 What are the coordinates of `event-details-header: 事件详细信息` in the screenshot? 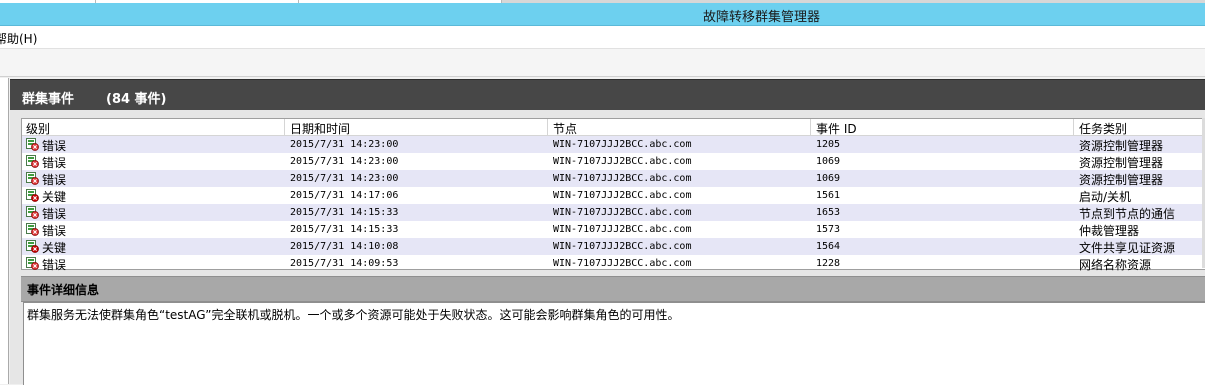 It's located at (613, 289).